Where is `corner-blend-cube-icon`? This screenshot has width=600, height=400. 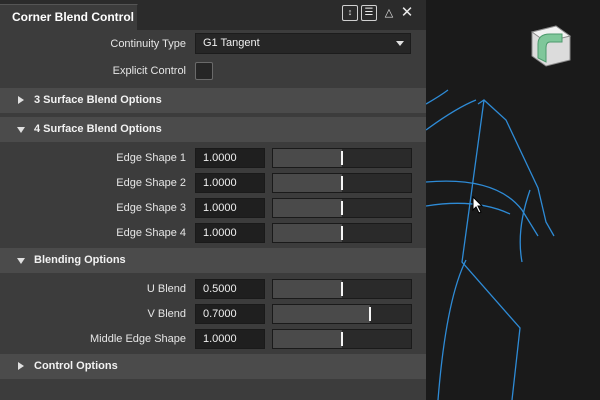
corner-blend-cube-icon is located at coordinates (549, 45).